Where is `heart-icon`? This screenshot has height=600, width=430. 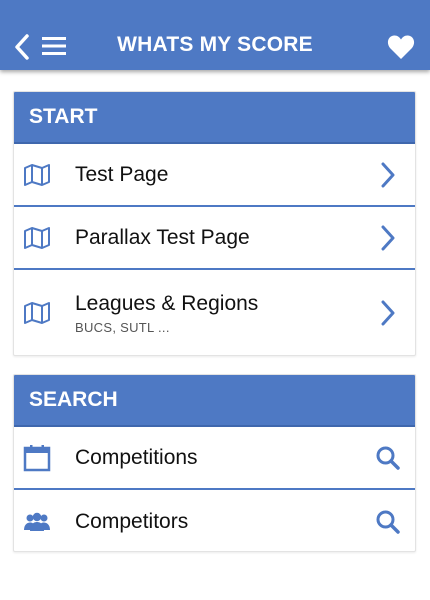
heart-icon is located at coordinates (401, 47).